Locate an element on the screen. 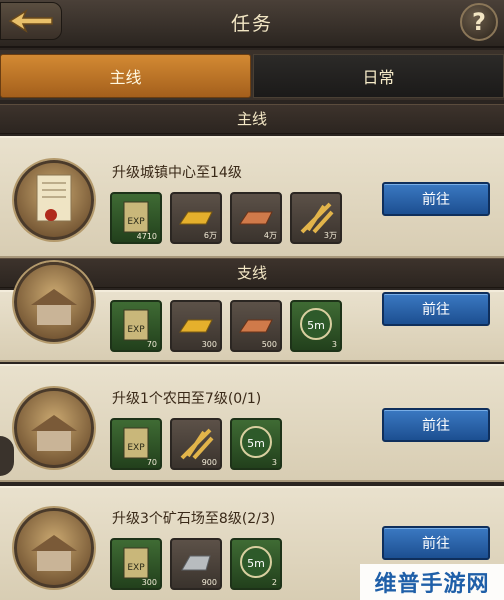 The width and height of the screenshot is (504, 600). speedup-5m-icon: 5m 2 is located at coordinates (256, 564).